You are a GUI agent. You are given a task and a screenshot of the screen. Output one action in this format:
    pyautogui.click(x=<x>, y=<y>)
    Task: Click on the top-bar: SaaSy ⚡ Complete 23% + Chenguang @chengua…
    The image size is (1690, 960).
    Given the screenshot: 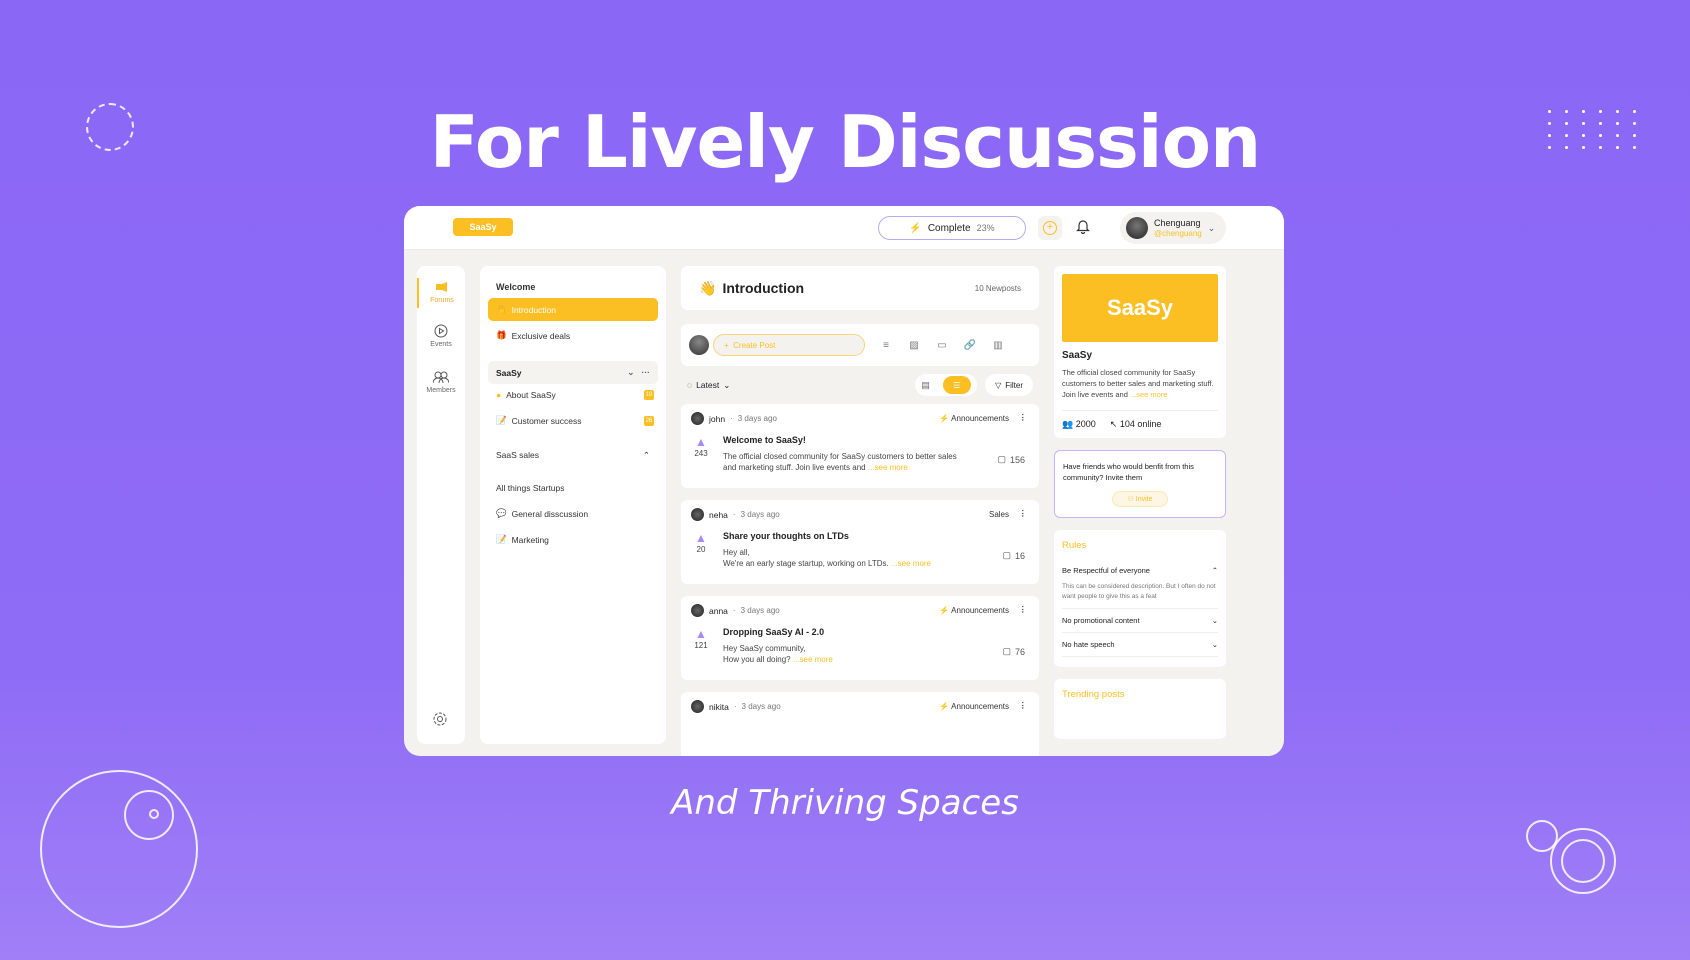 What is the action you would take?
    pyautogui.click(x=844, y=228)
    